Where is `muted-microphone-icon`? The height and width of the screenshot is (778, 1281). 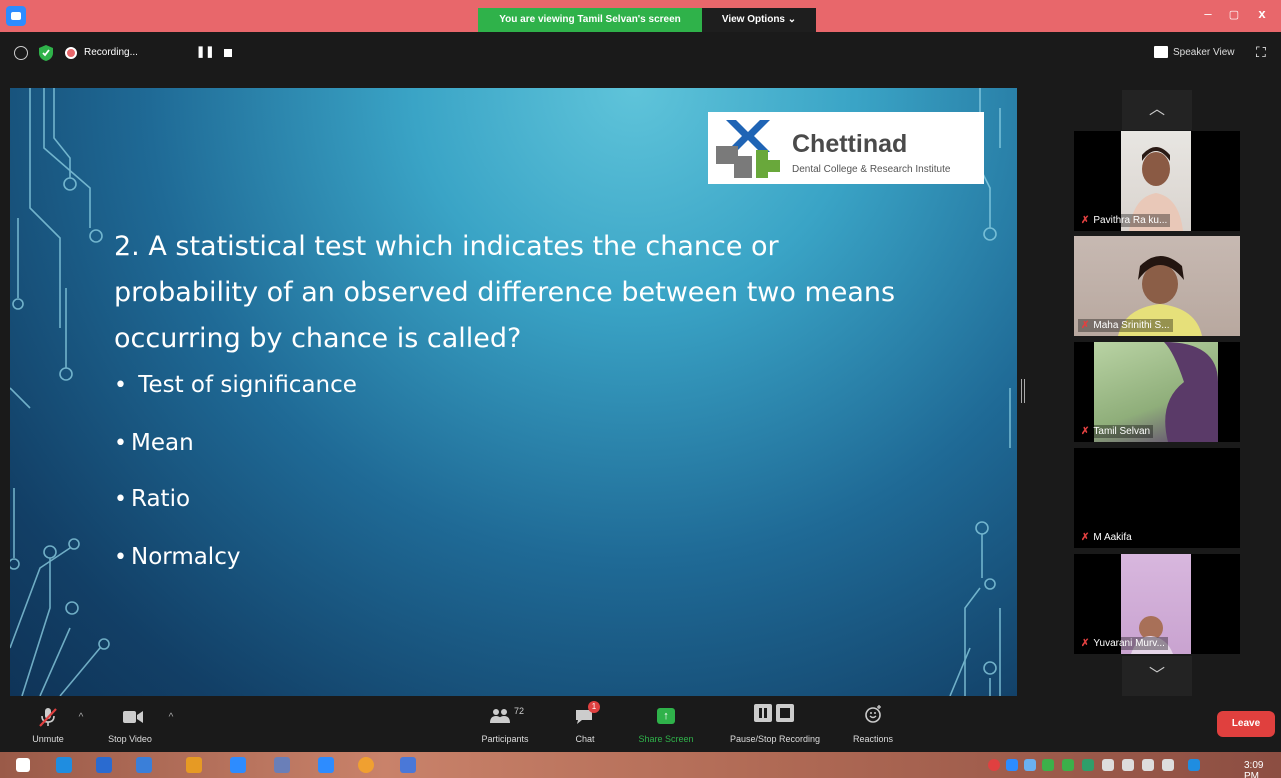
muted-microphone-icon is located at coordinates (48, 717).